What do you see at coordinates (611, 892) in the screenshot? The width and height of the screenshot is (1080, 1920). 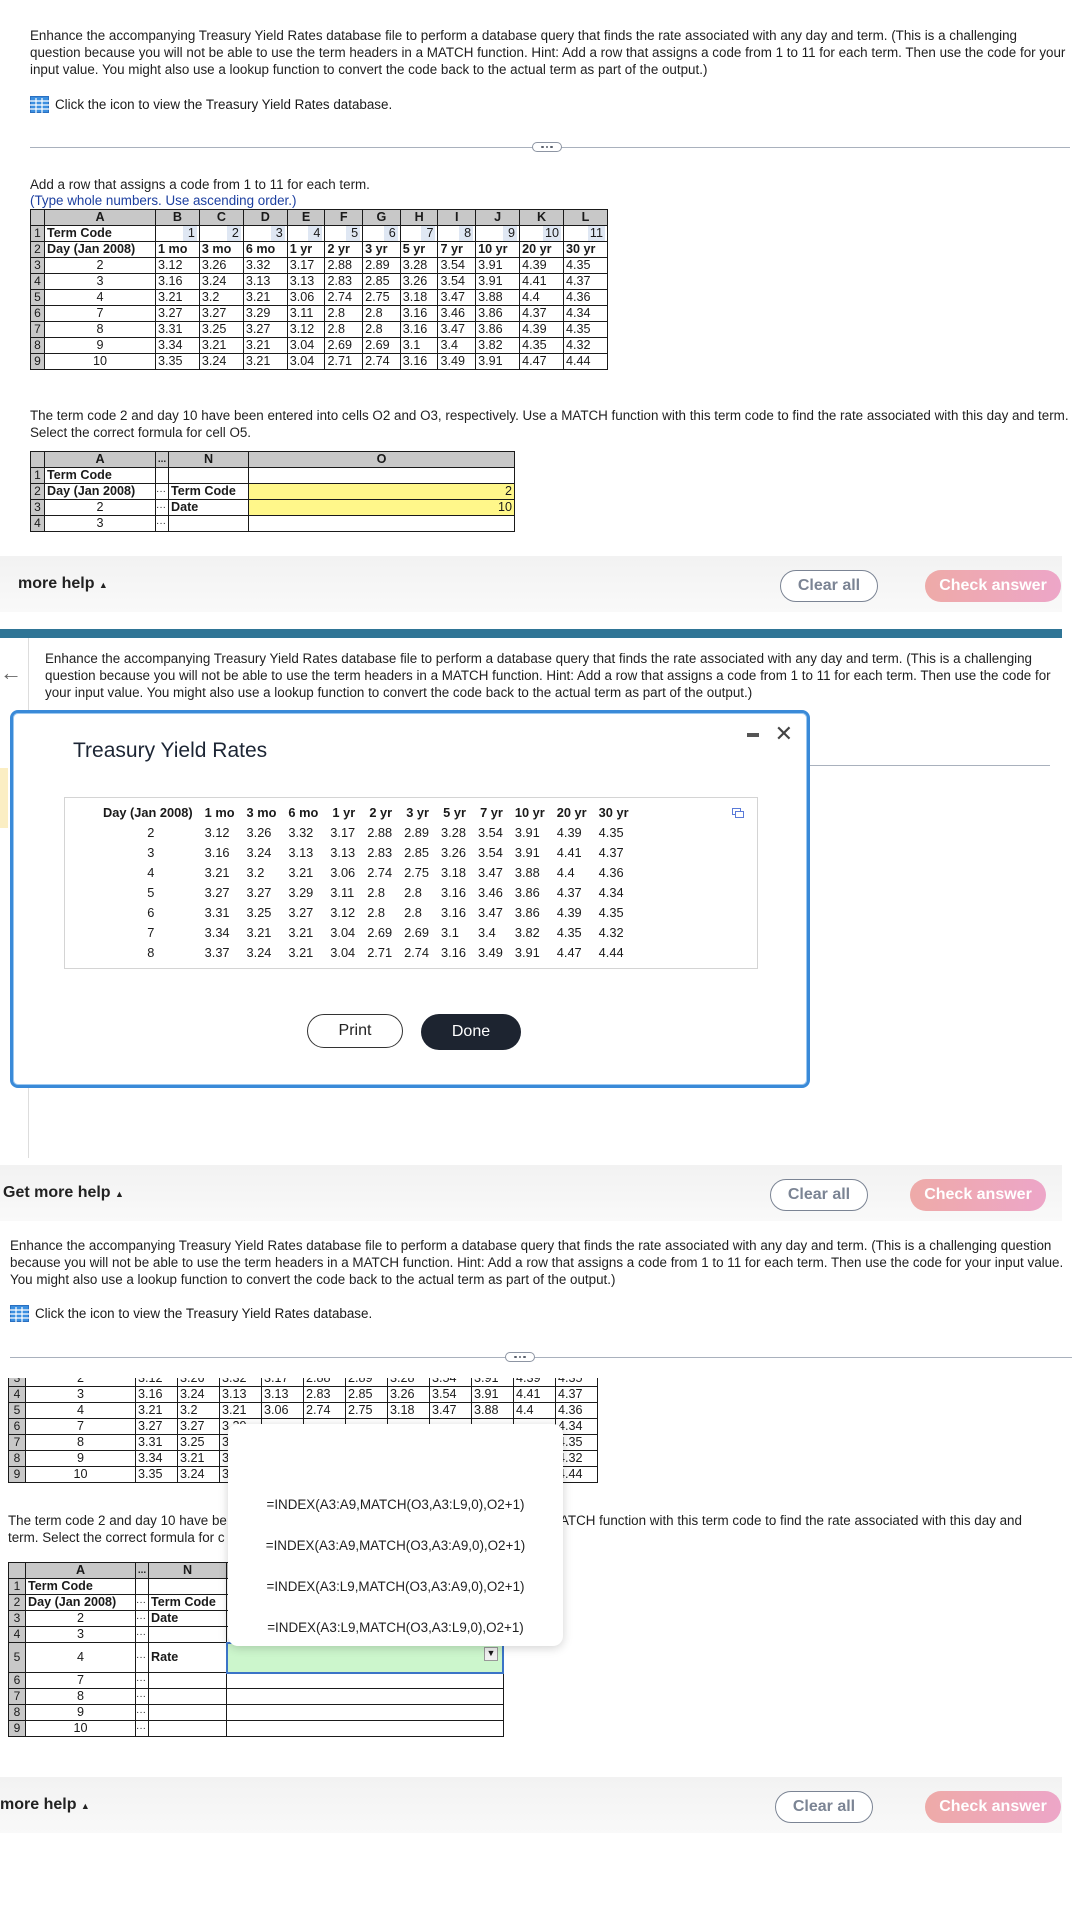 I see `db-rate-cell: 4.34` at bounding box center [611, 892].